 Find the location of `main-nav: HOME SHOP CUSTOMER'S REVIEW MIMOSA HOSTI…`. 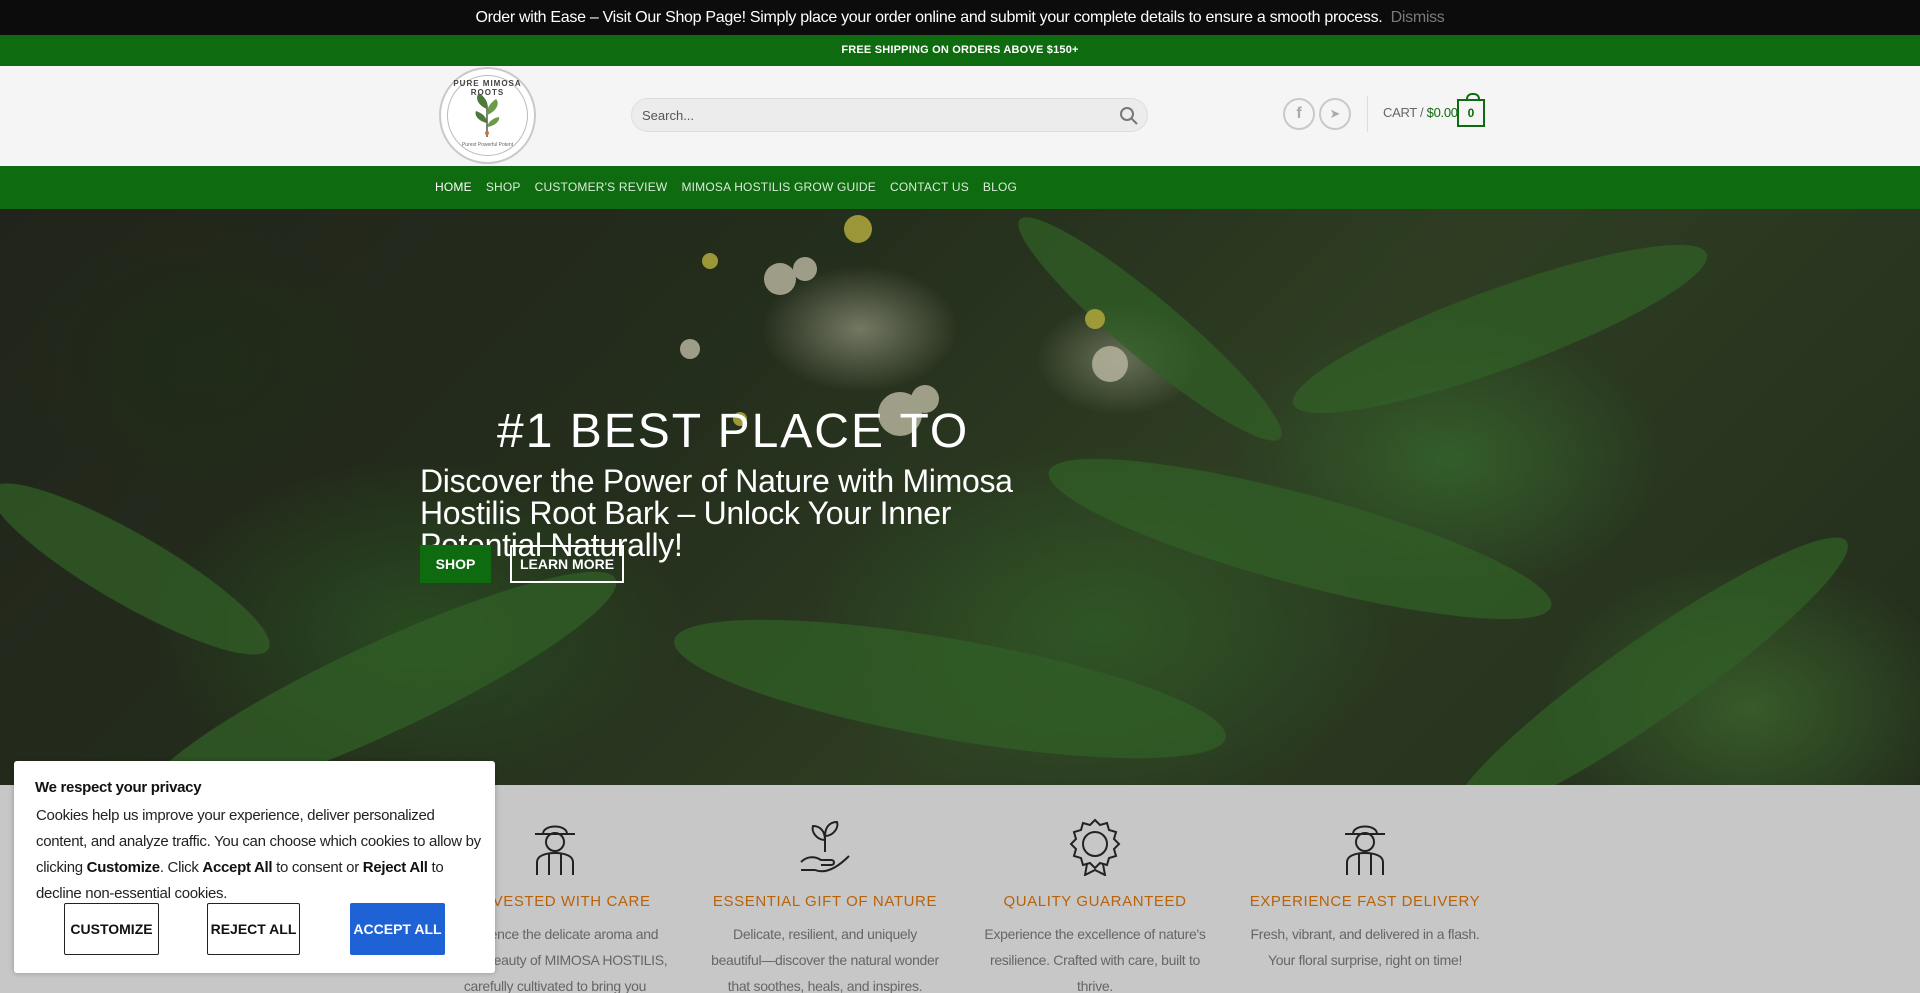

main-nav: HOME SHOP CUSTOMER'S REVIEW MIMOSA HOSTI… is located at coordinates (960, 187).